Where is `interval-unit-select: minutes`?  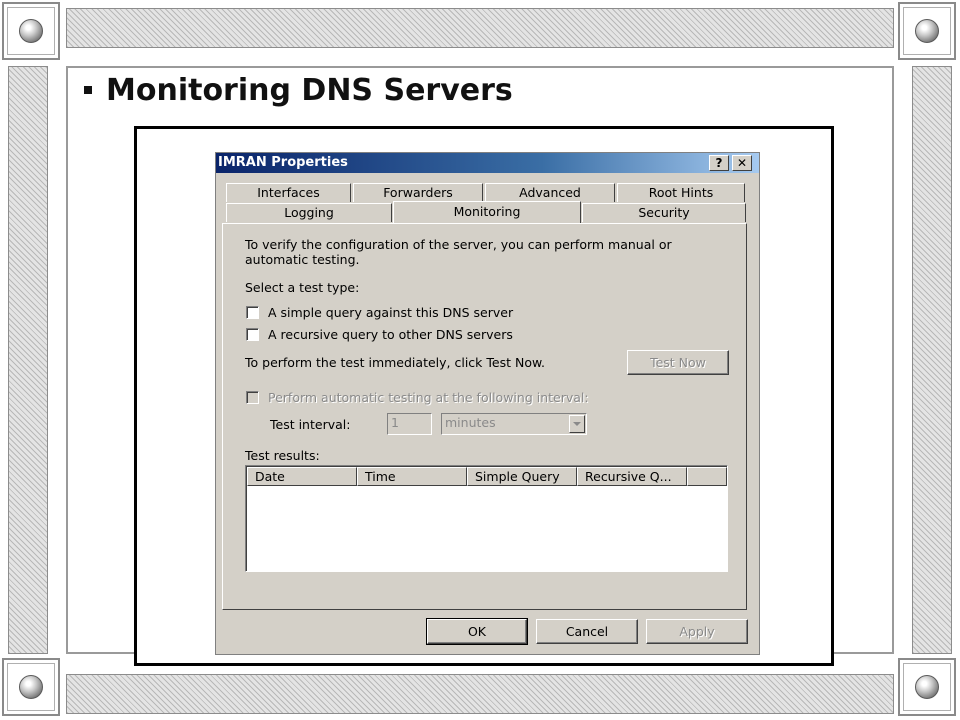
interval-unit-select: minutes is located at coordinates (514, 424).